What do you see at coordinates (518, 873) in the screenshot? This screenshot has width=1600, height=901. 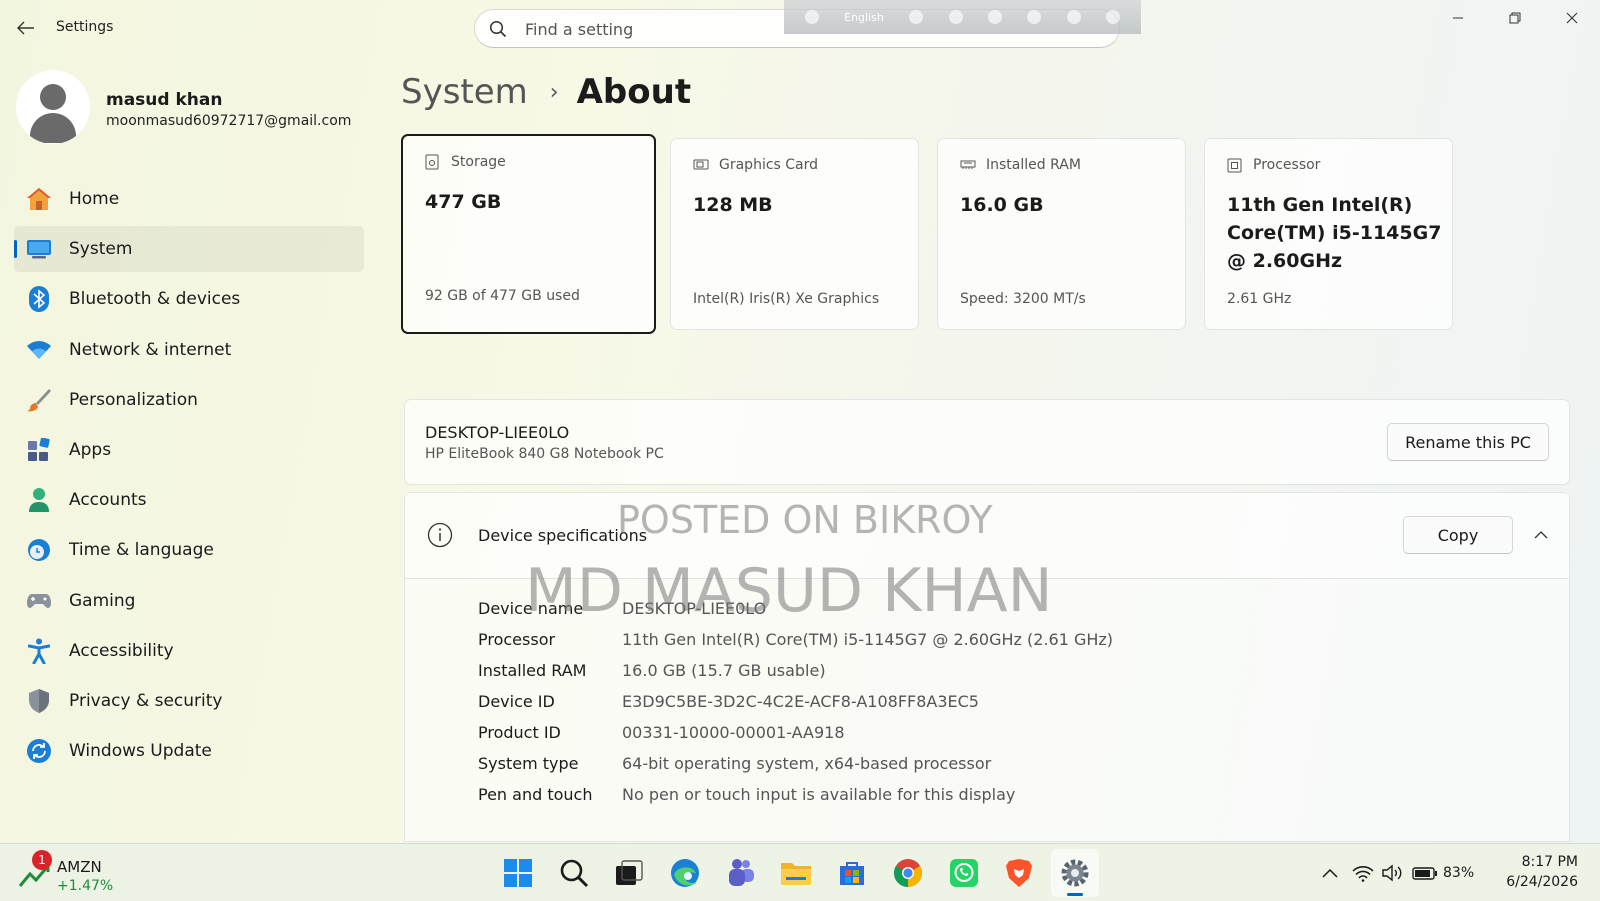 I see `start-button` at bounding box center [518, 873].